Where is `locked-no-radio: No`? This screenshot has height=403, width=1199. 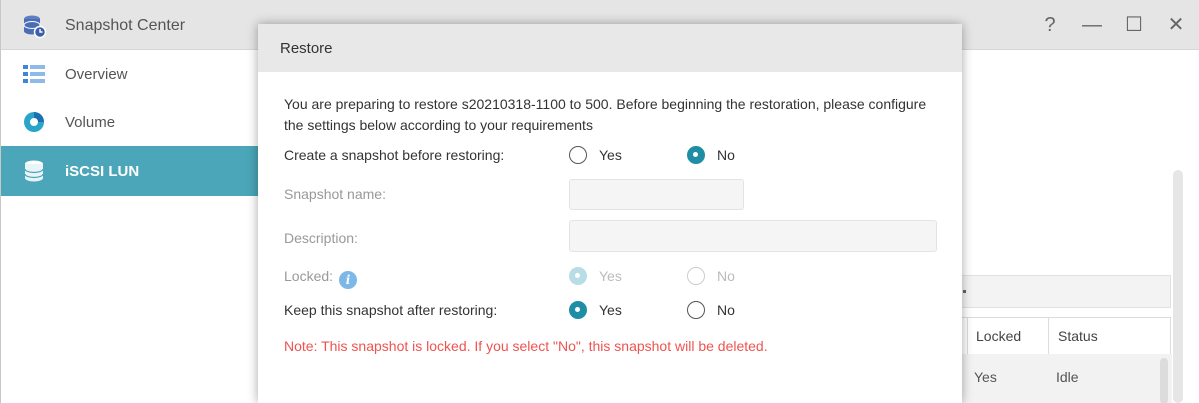
locked-no-radio: No is located at coordinates (711, 276).